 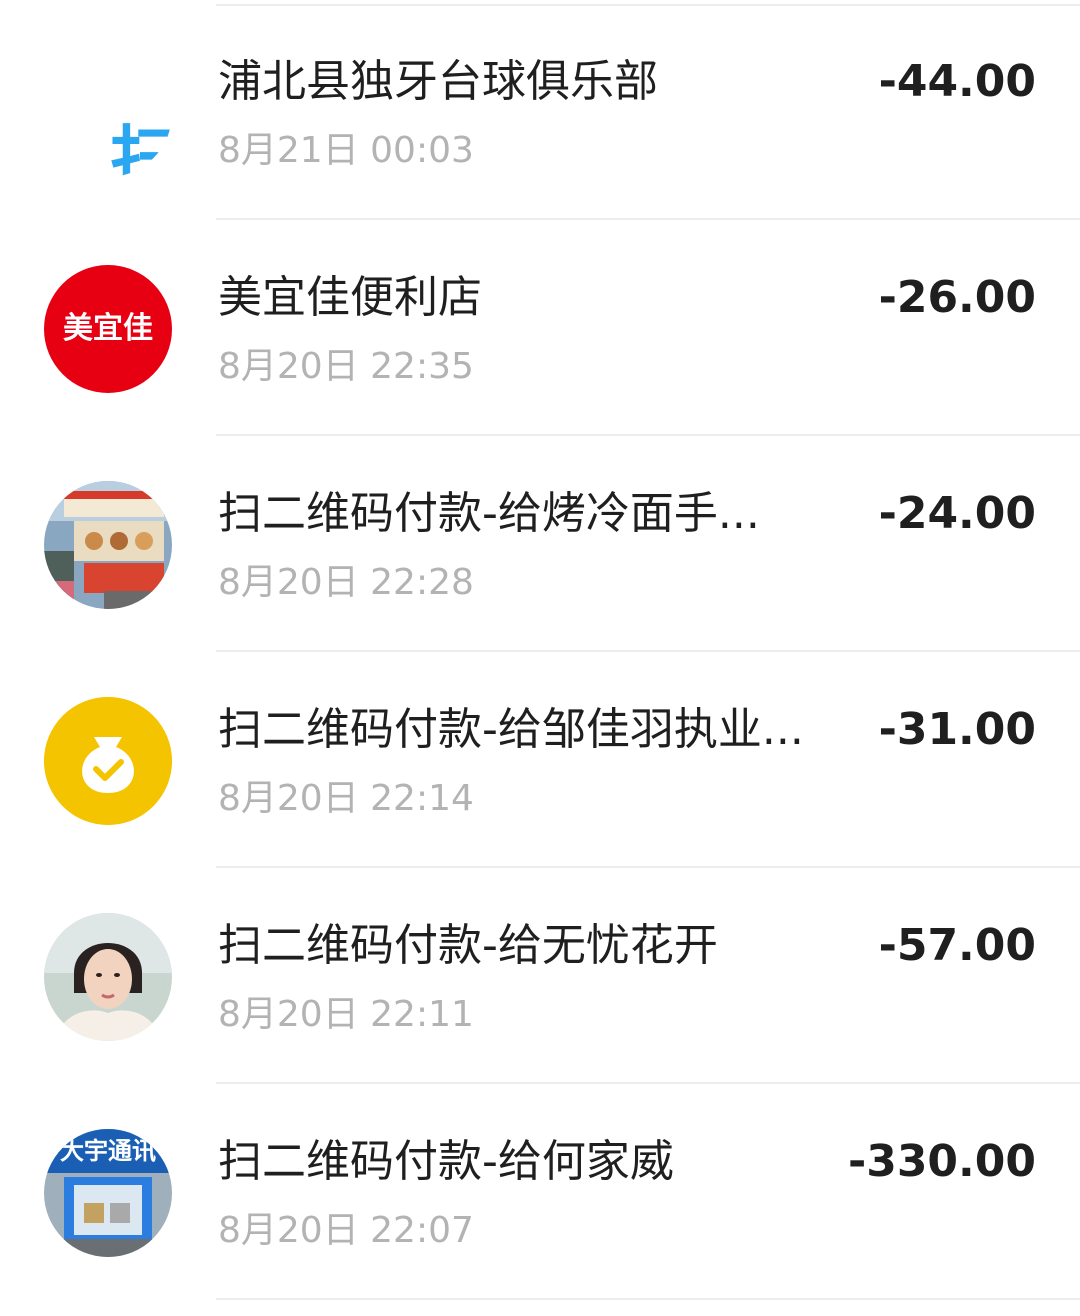 What do you see at coordinates (468, 945) in the screenshot?
I see `transaction-title: 扫二维码付款-给无忧花开` at bounding box center [468, 945].